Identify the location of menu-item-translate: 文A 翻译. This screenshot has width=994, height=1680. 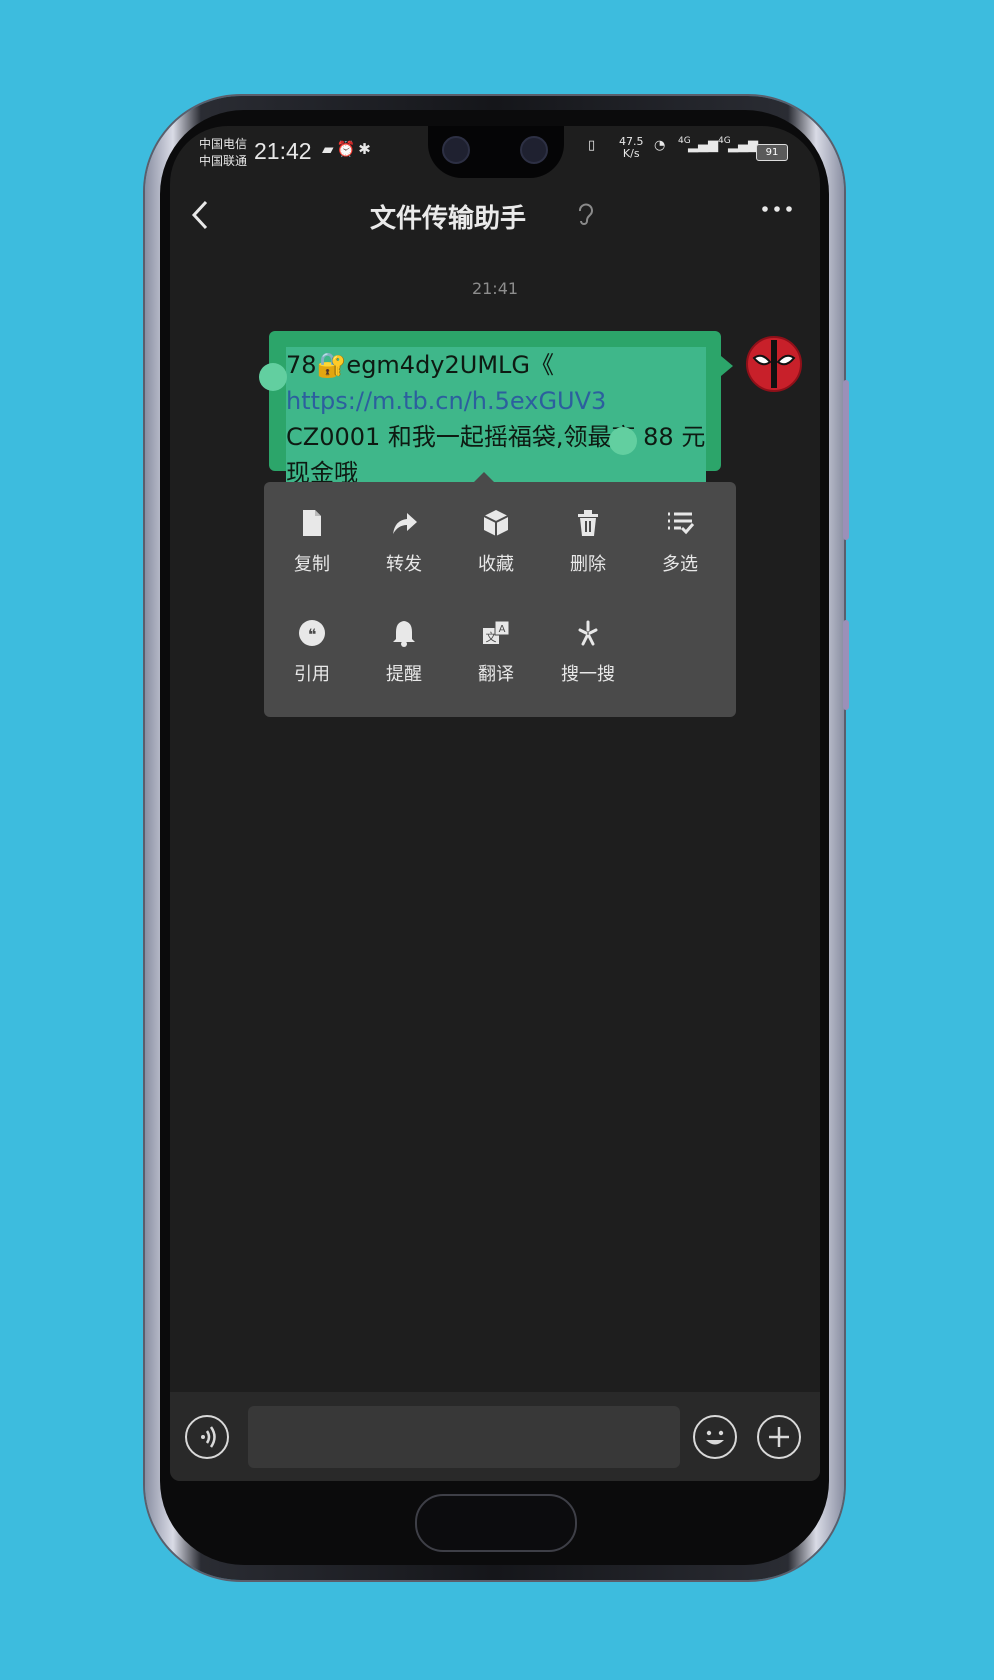
(496, 652).